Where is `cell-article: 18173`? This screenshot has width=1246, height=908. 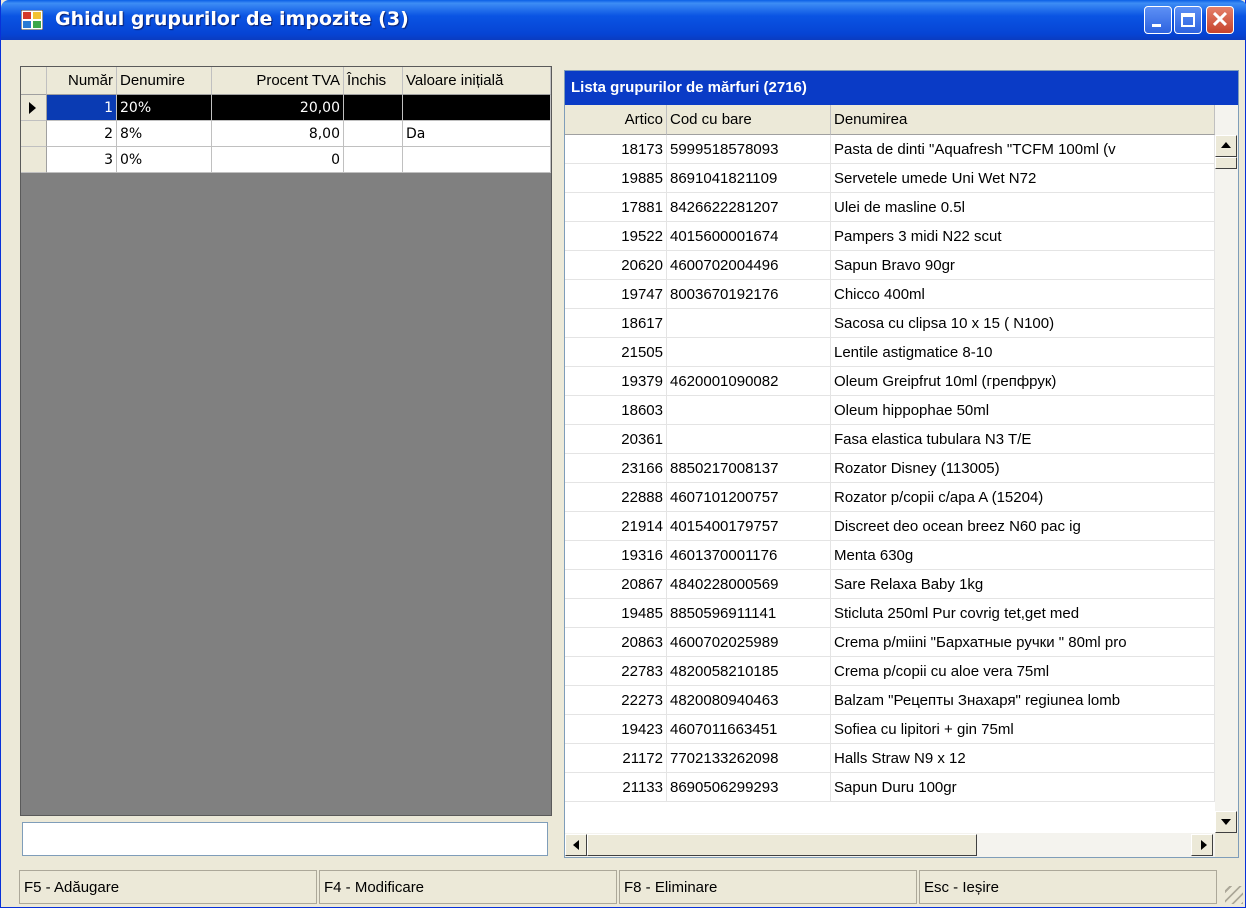 cell-article: 18173 is located at coordinates (616, 149).